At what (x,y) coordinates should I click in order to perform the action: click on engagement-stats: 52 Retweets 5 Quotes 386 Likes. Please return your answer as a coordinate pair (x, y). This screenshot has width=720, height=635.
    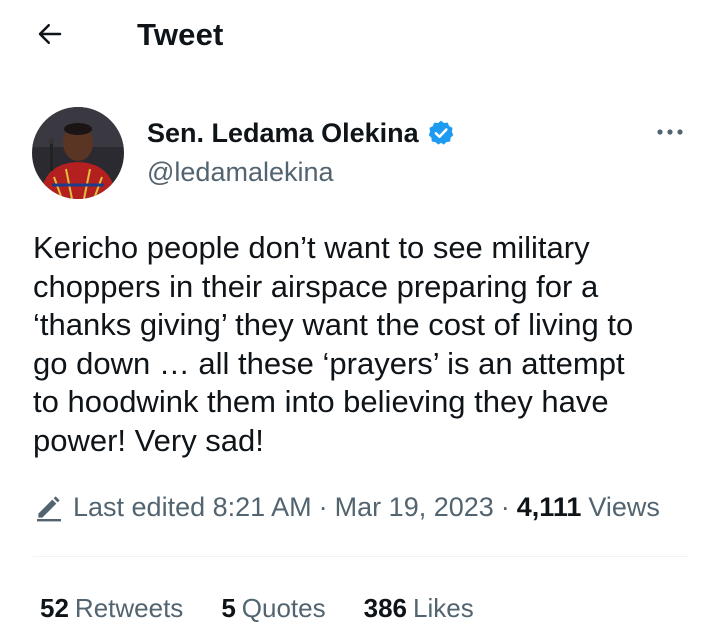
    Looking at the image, I should click on (276, 608).